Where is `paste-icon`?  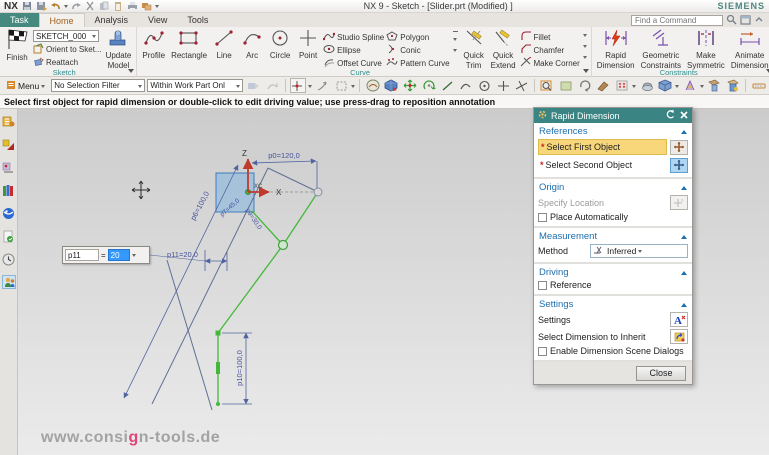 paste-icon is located at coordinates (118, 6).